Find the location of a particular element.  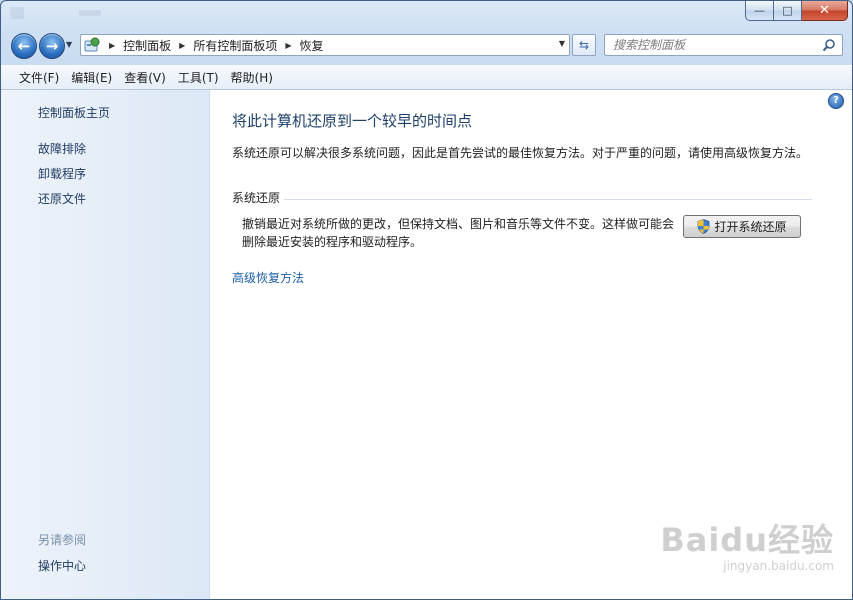

help-icon: ? is located at coordinates (836, 101).